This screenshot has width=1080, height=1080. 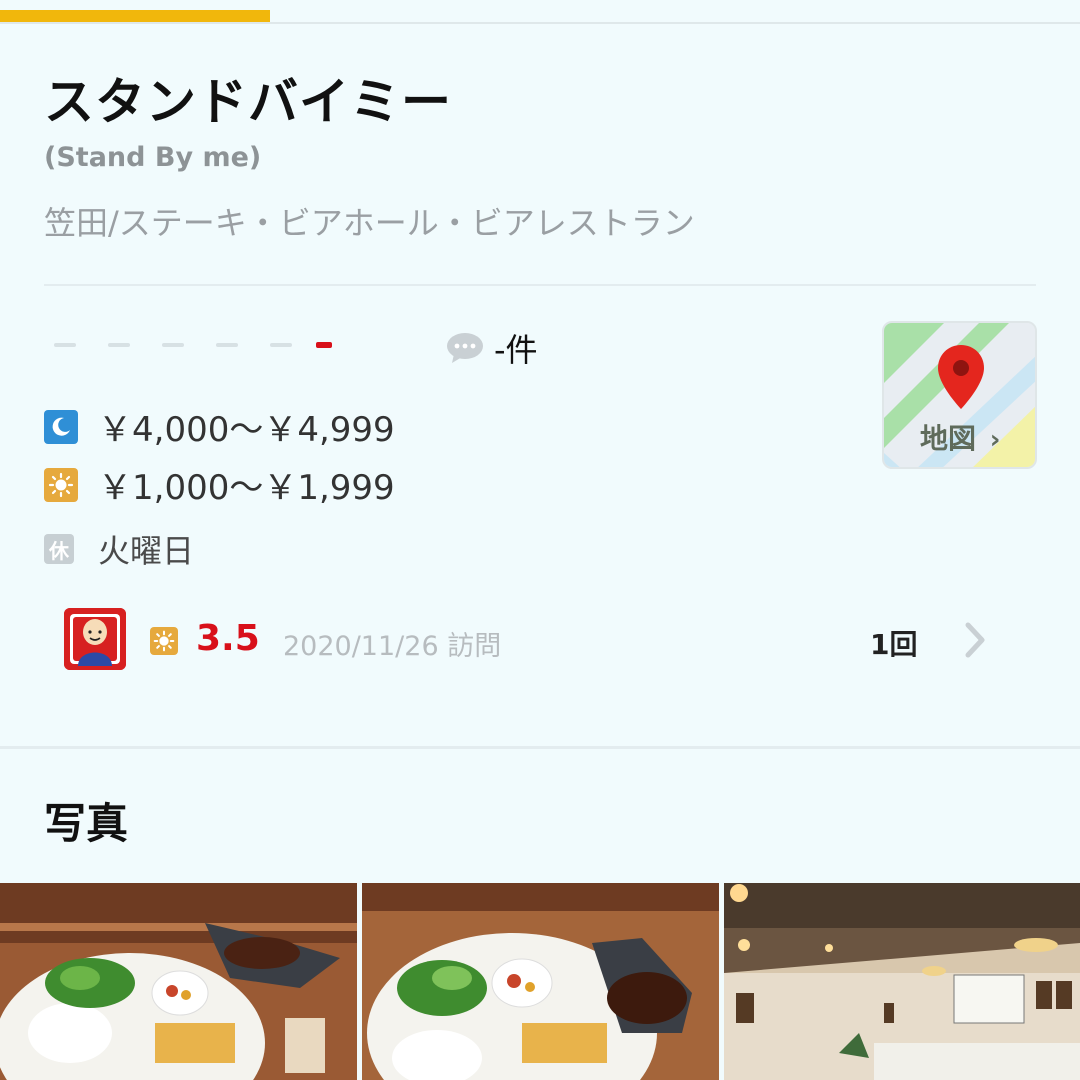 I want to click on visit-count: 1回, so click(x=894, y=644).